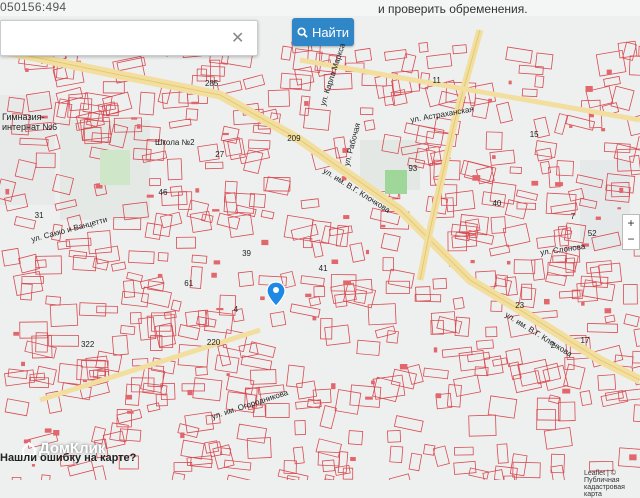 This screenshot has width=640, height=498. What do you see at coordinates (213, 342) in the screenshot?
I see `house-number: 220` at bounding box center [213, 342].